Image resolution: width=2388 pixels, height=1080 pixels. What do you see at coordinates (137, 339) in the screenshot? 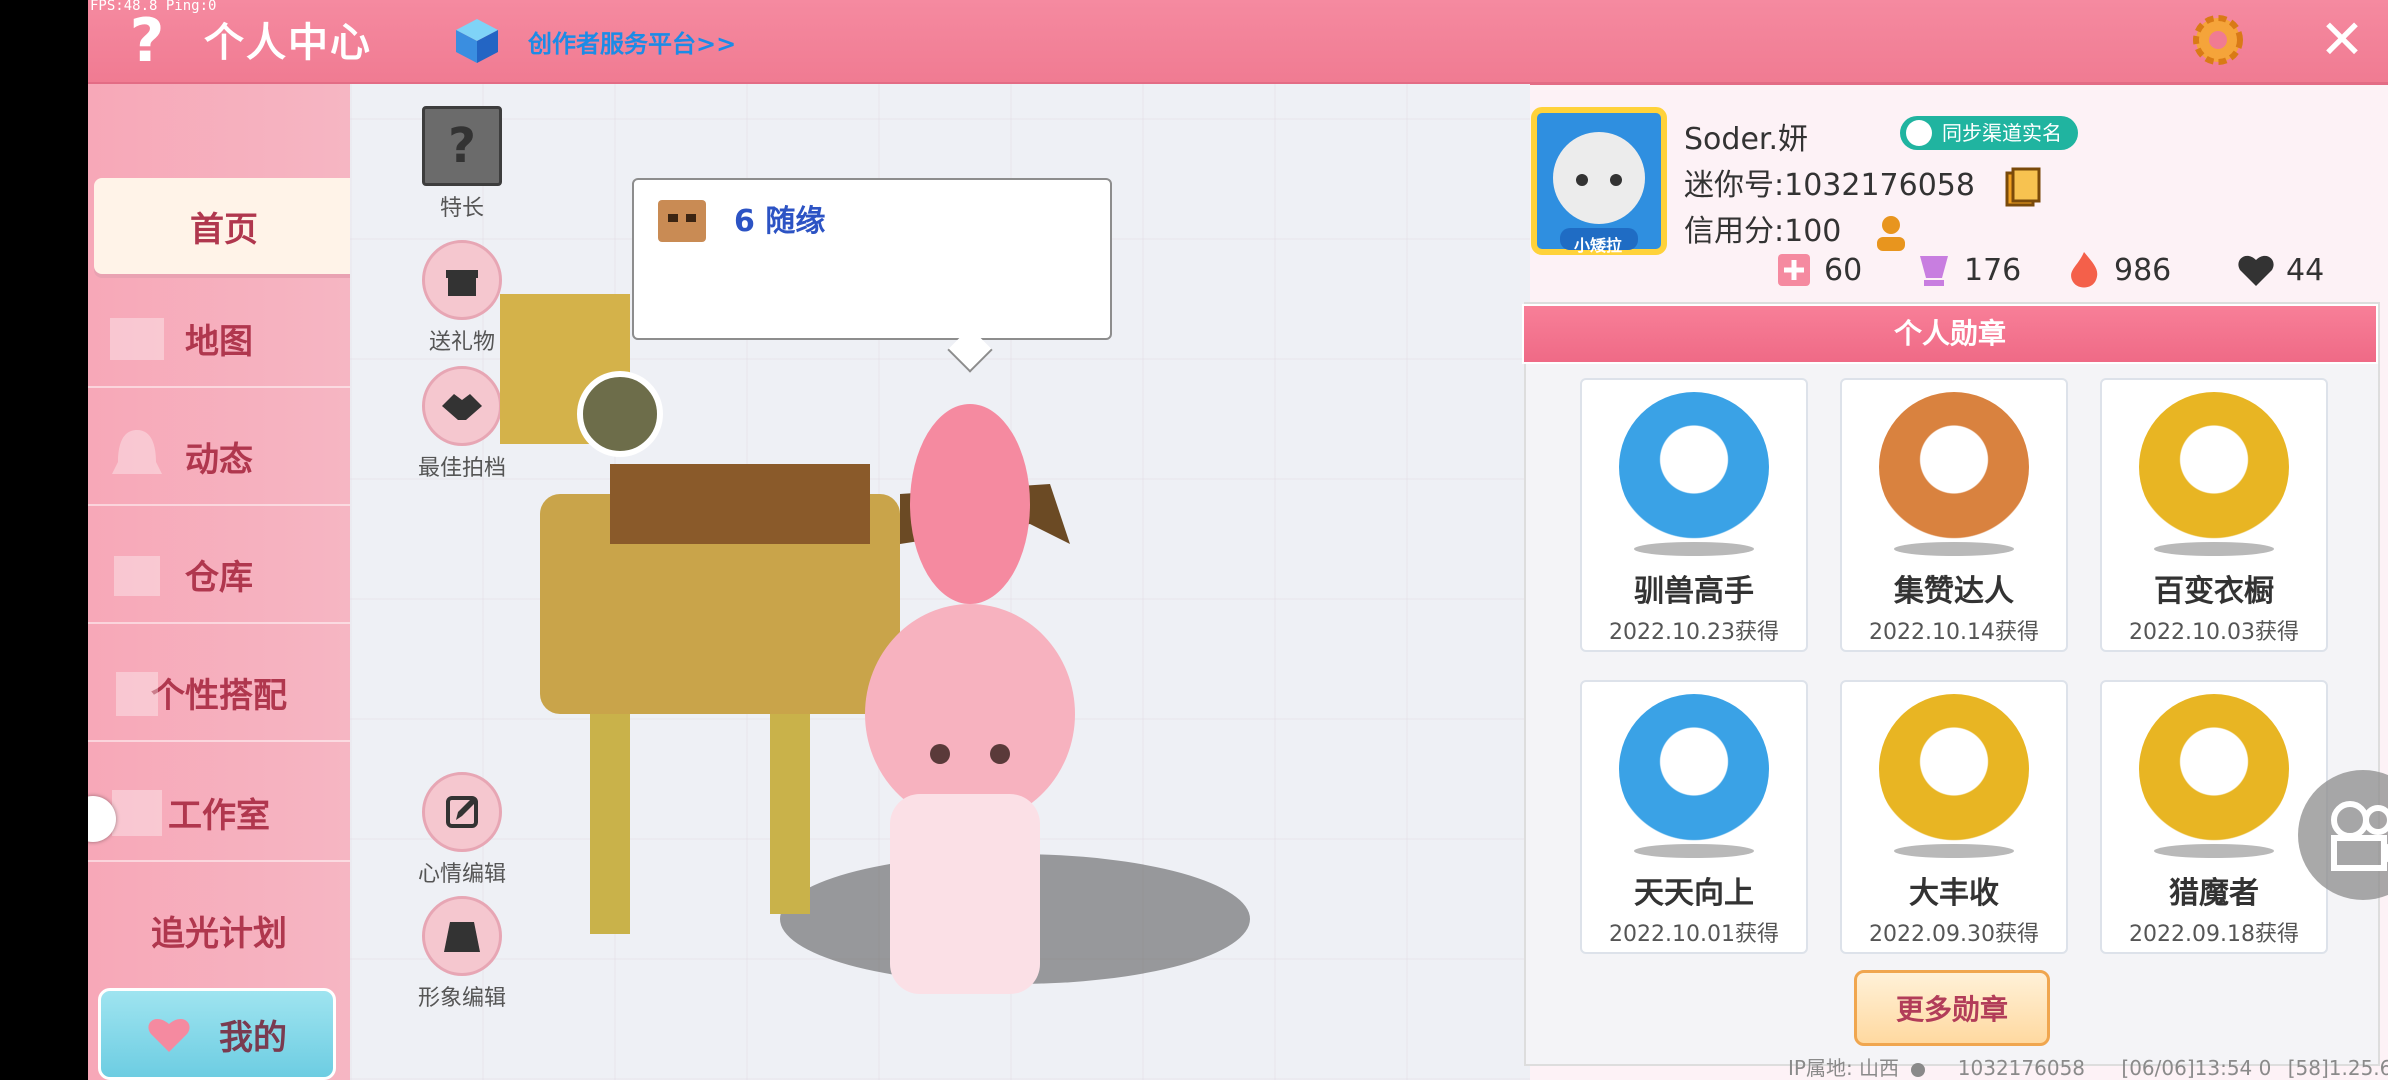
I see `map-icon` at bounding box center [137, 339].